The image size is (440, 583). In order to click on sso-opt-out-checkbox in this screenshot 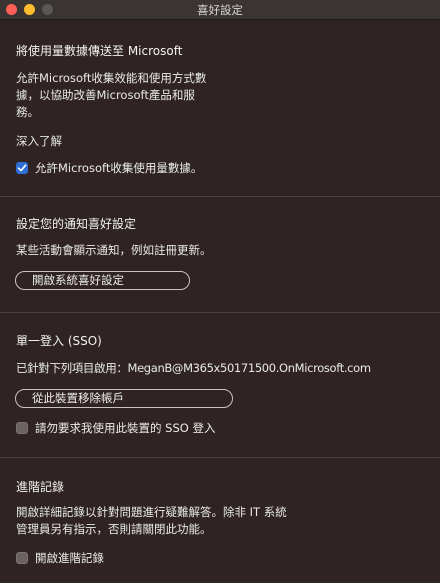, I will do `click(22, 428)`.